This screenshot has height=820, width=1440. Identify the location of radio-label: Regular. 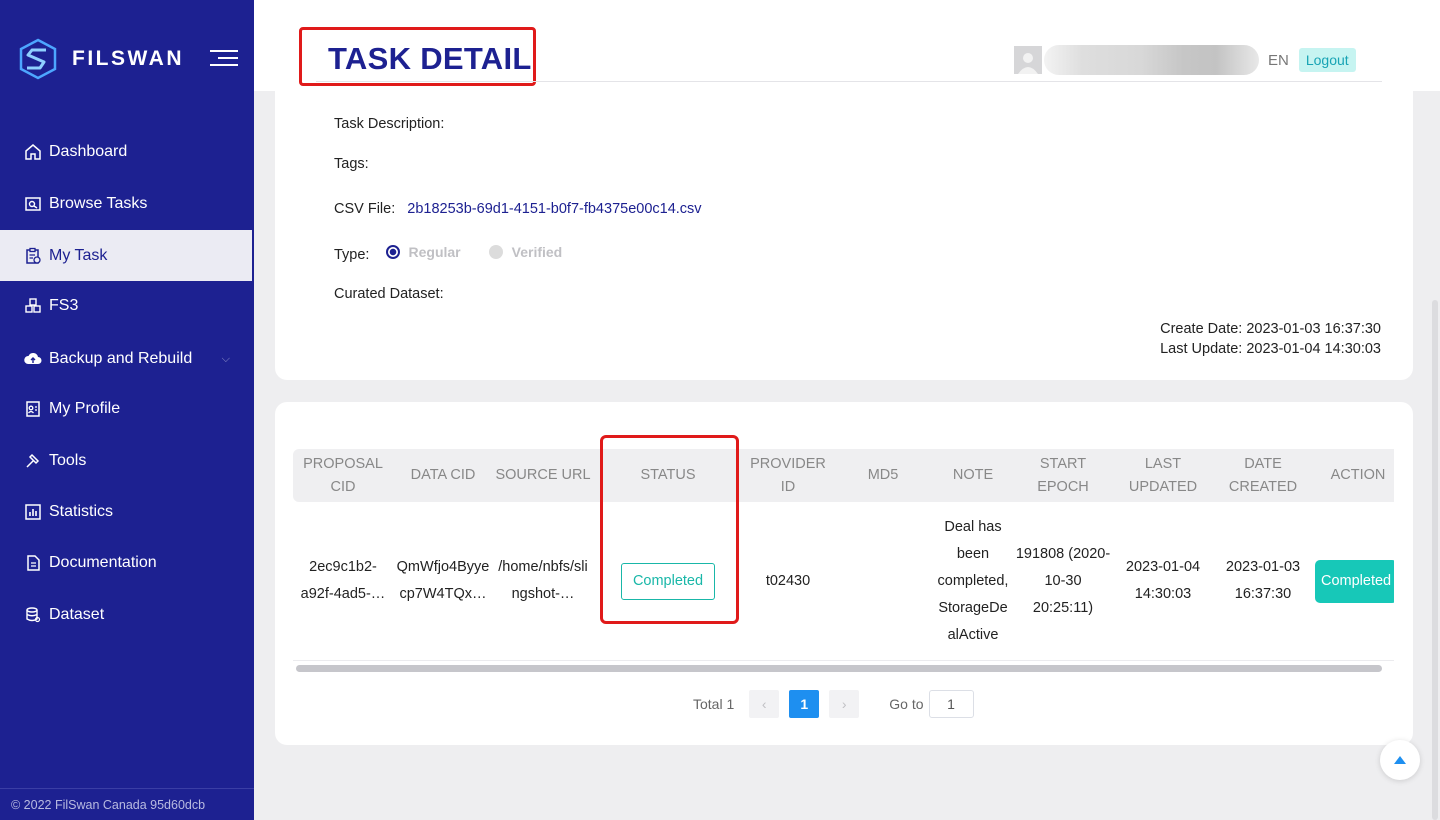
(434, 252).